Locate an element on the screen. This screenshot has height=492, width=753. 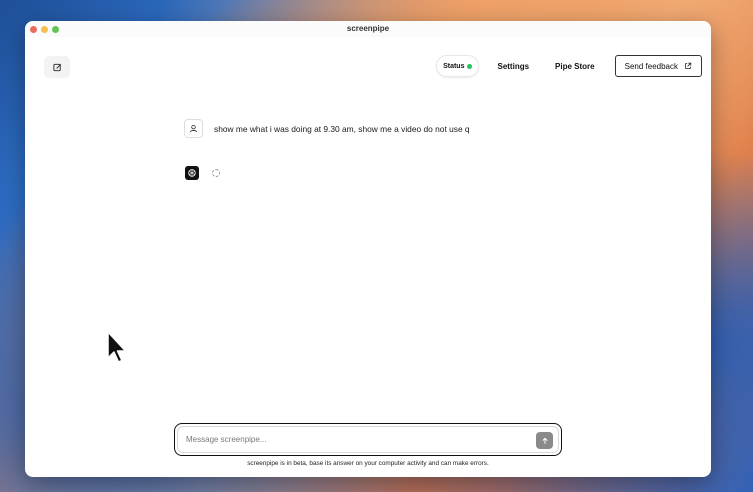
title-bar: screenpipe is located at coordinates (368, 29).